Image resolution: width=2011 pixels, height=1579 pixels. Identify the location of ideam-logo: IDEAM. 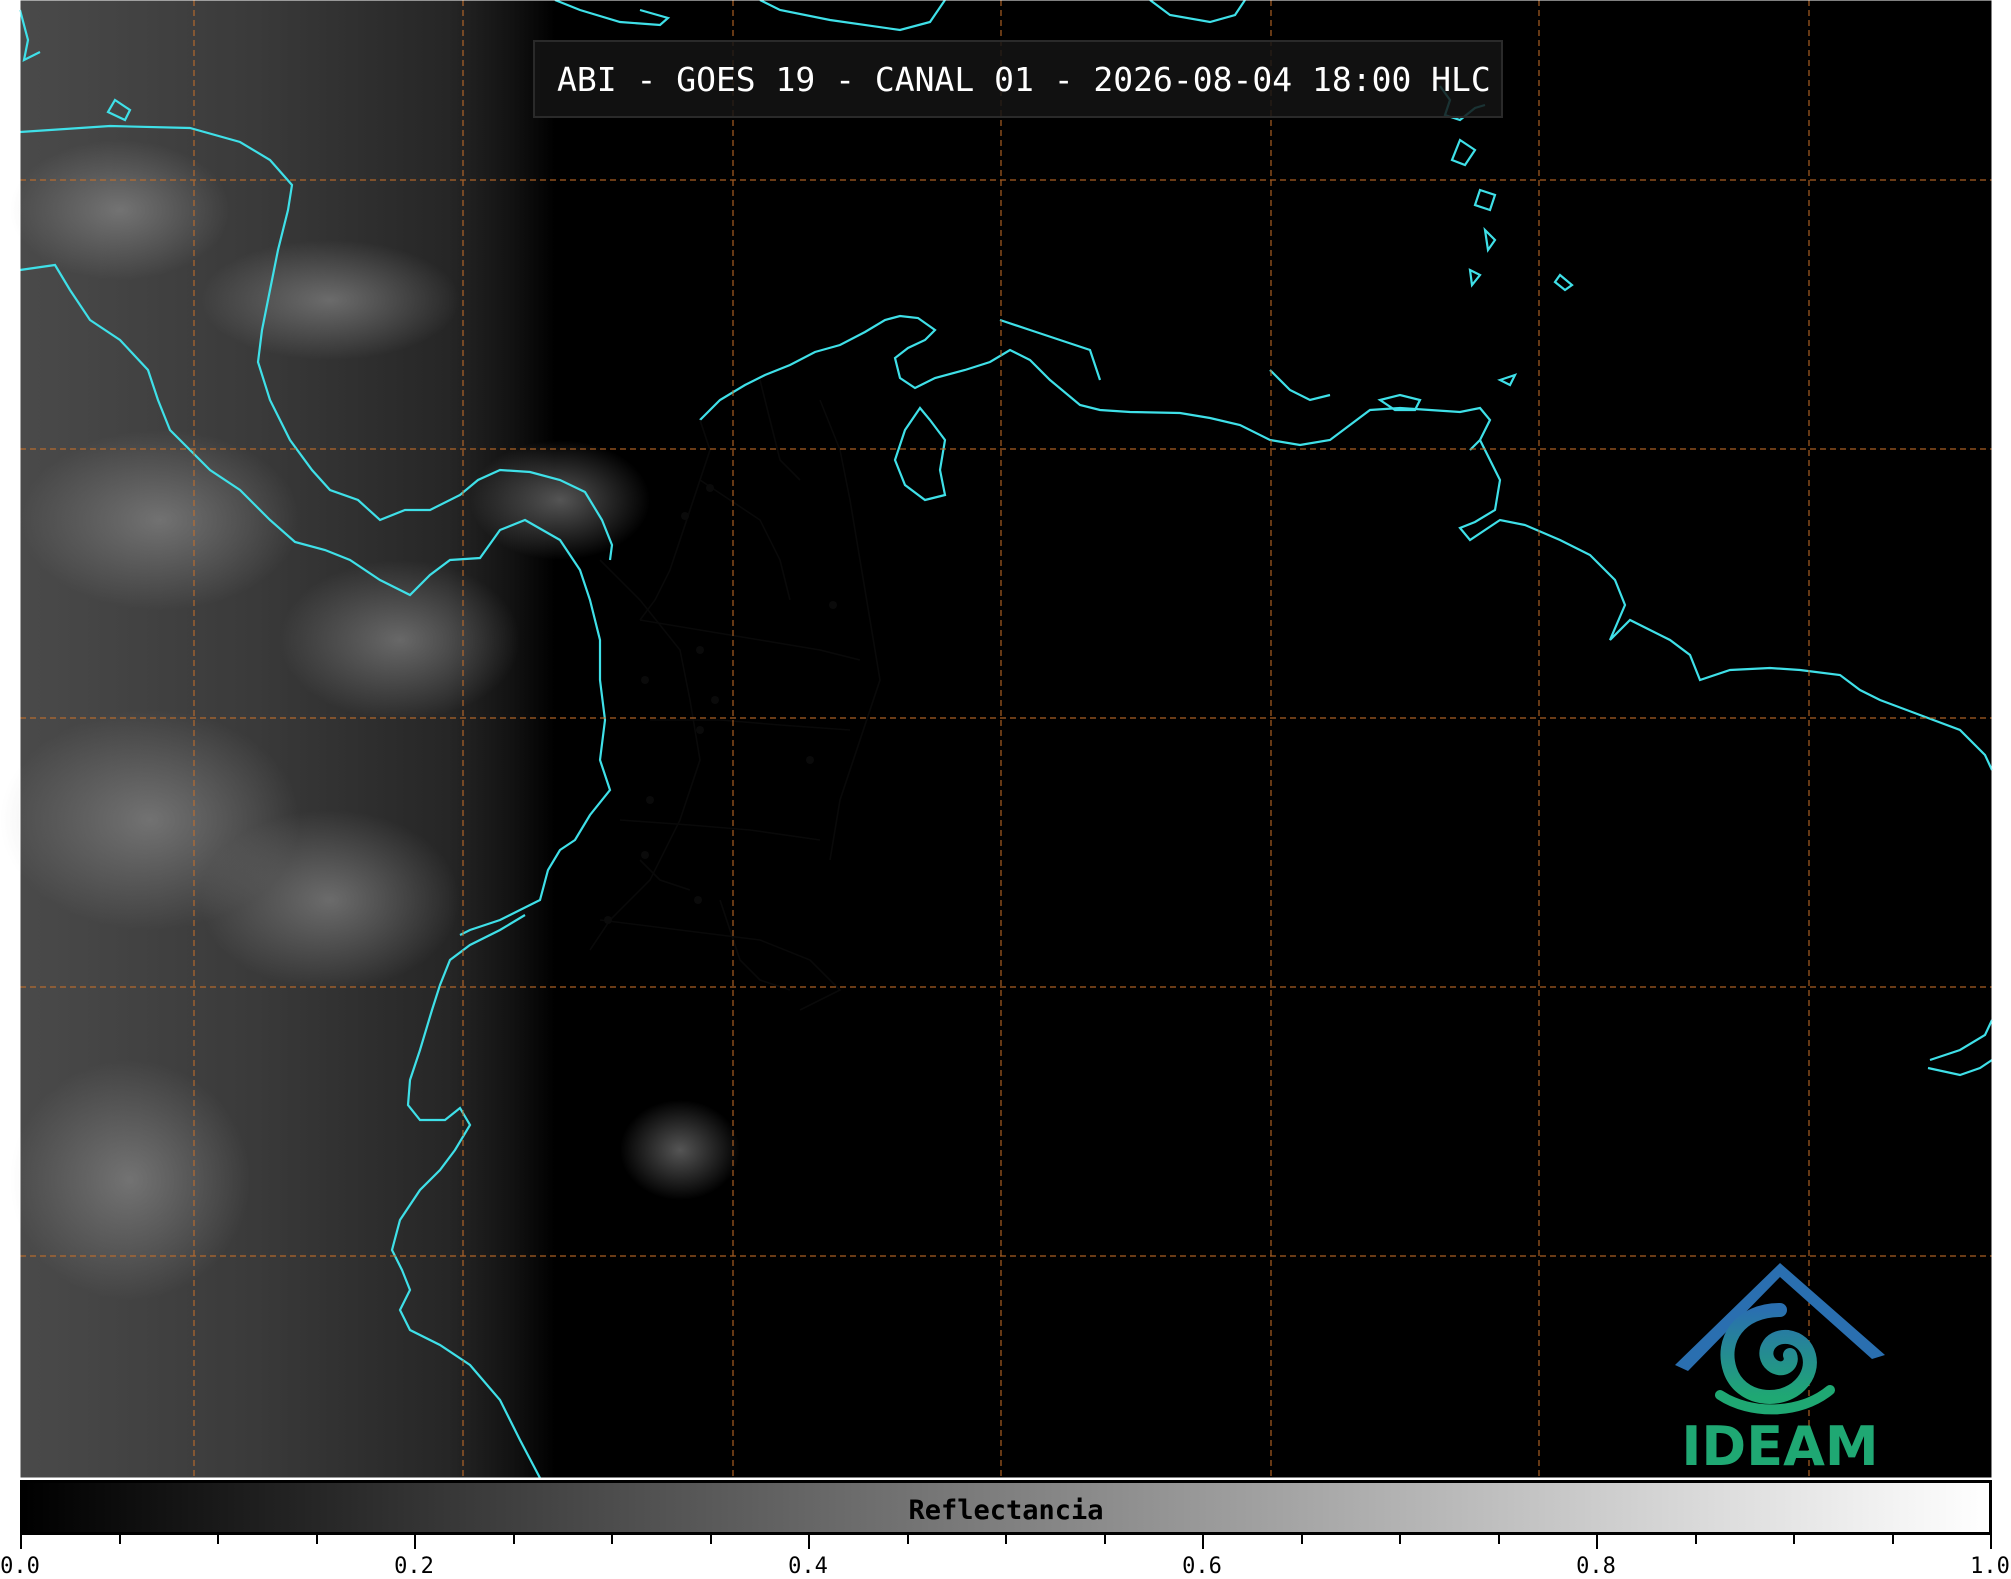
(1780, 1366).